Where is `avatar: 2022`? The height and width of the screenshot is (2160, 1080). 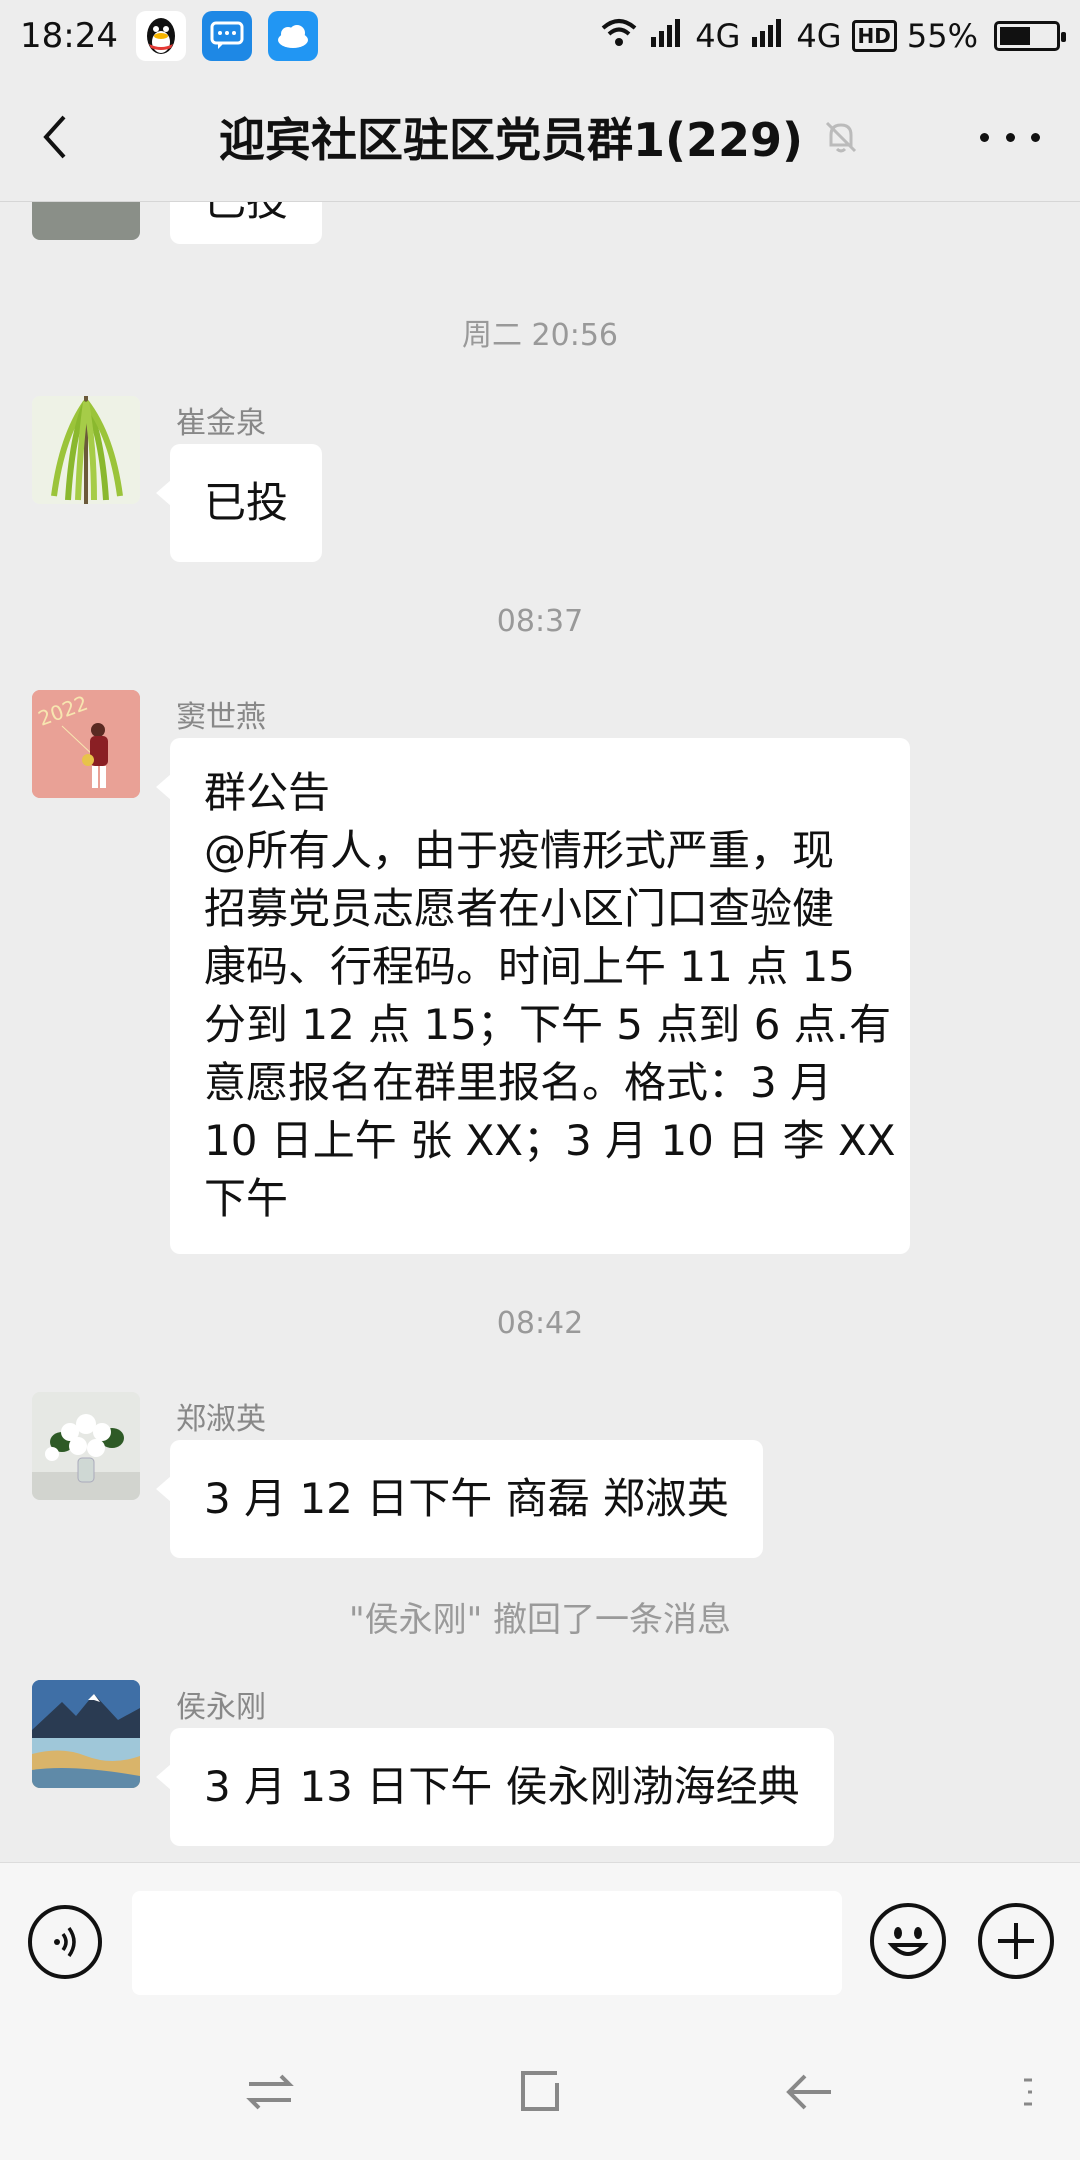 avatar: 2022 is located at coordinates (86, 744).